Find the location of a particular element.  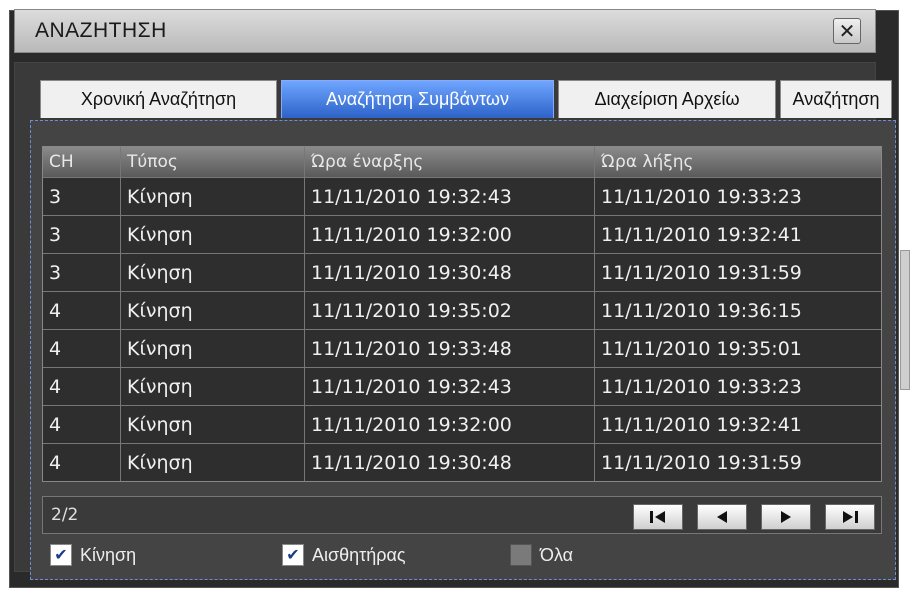

window-title: ΑΝΑΖΗΤΗΣΗ is located at coordinates (101, 30).